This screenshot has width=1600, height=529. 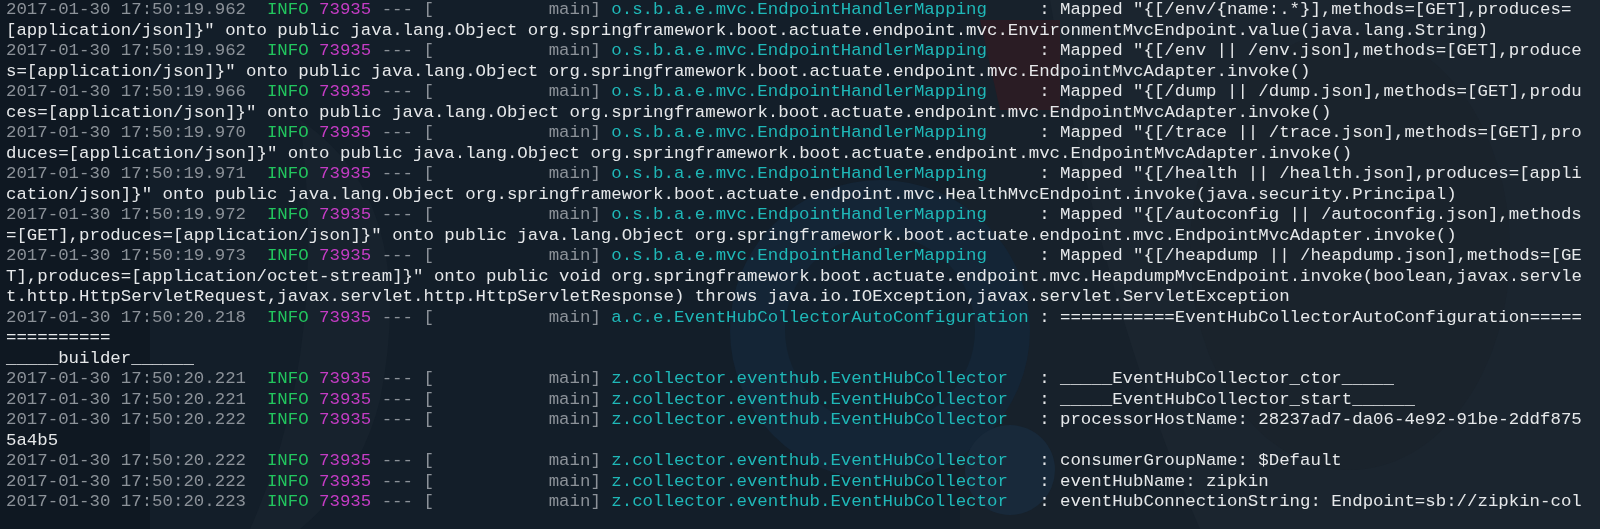 What do you see at coordinates (794, 328) in the screenshot?
I see `log-line: 2017-01-30 17:50:20.218 INFO 73935 --- [ main] a.c.e.EventHubCollectorAutoConfiguration : ===========EventHubCollectorAutoConfiguration===============` at bounding box center [794, 328].